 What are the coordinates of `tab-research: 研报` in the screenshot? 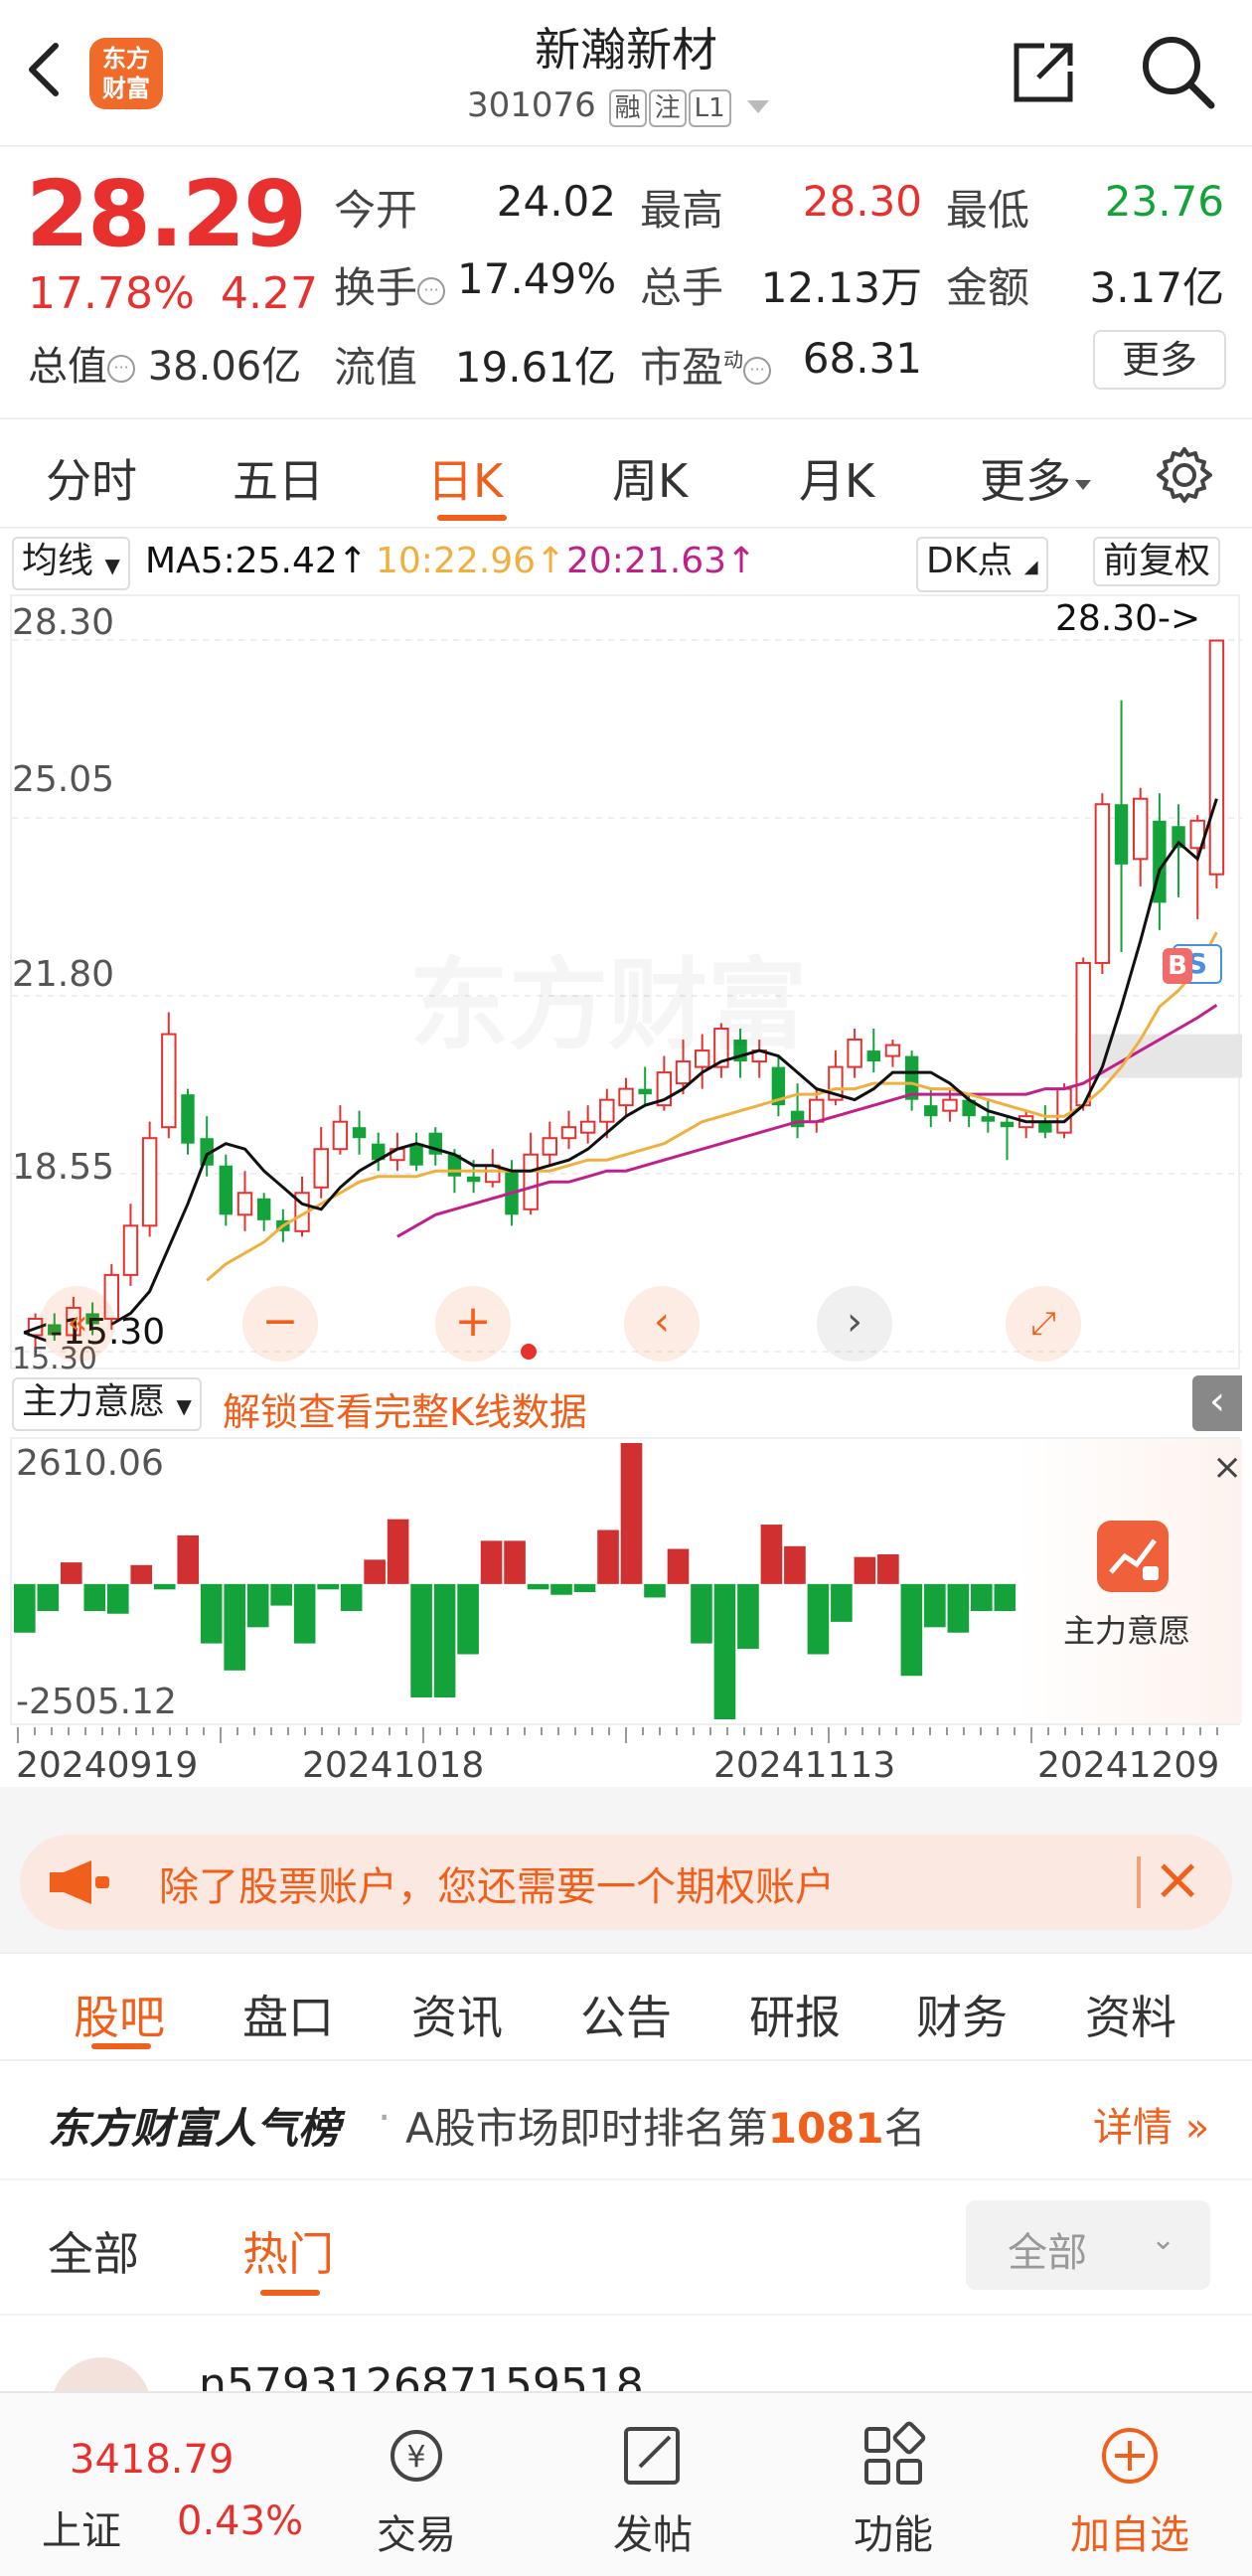 It's located at (795, 2014).